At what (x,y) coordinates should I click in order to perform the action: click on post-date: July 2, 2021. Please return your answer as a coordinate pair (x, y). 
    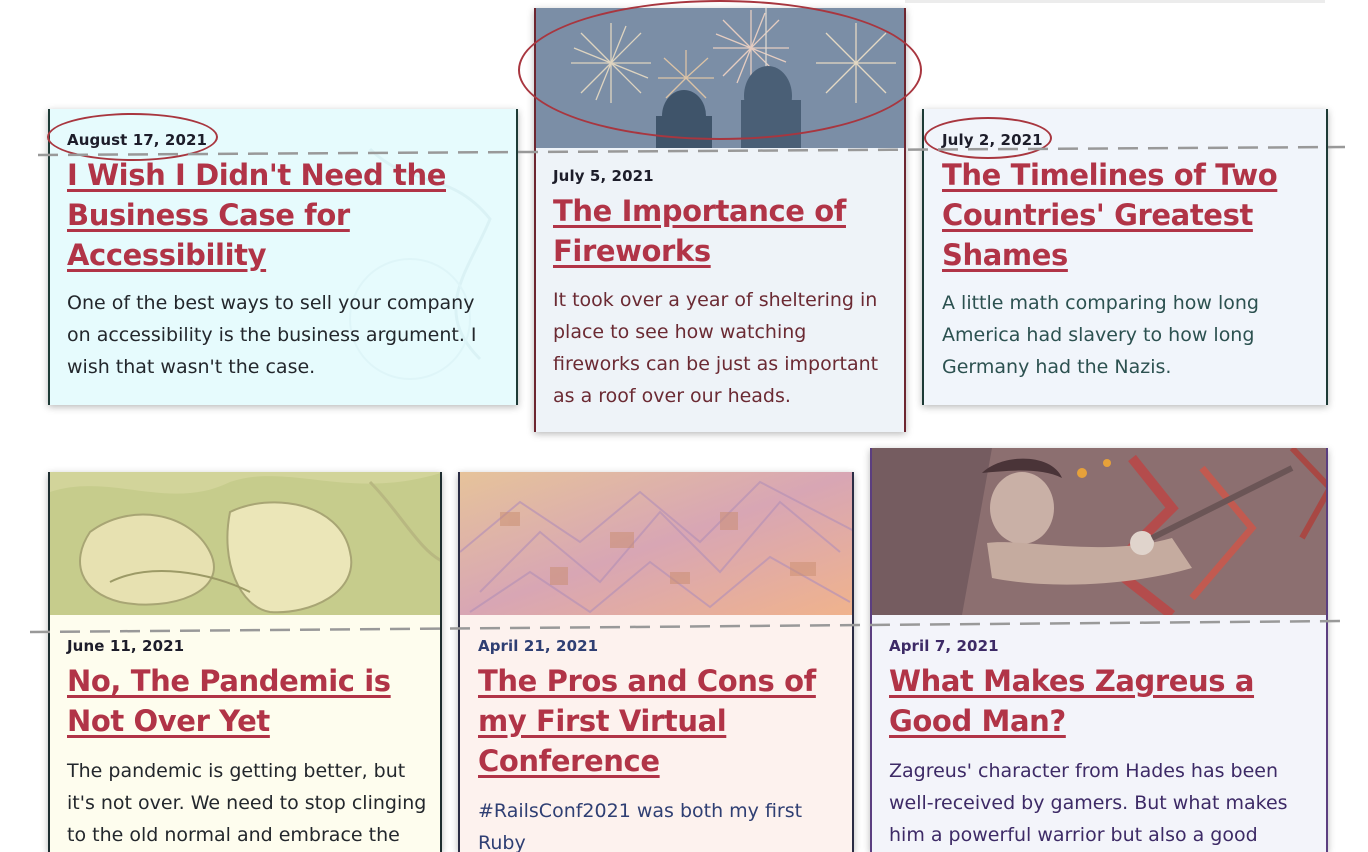
    Looking at the image, I should click on (992, 140).